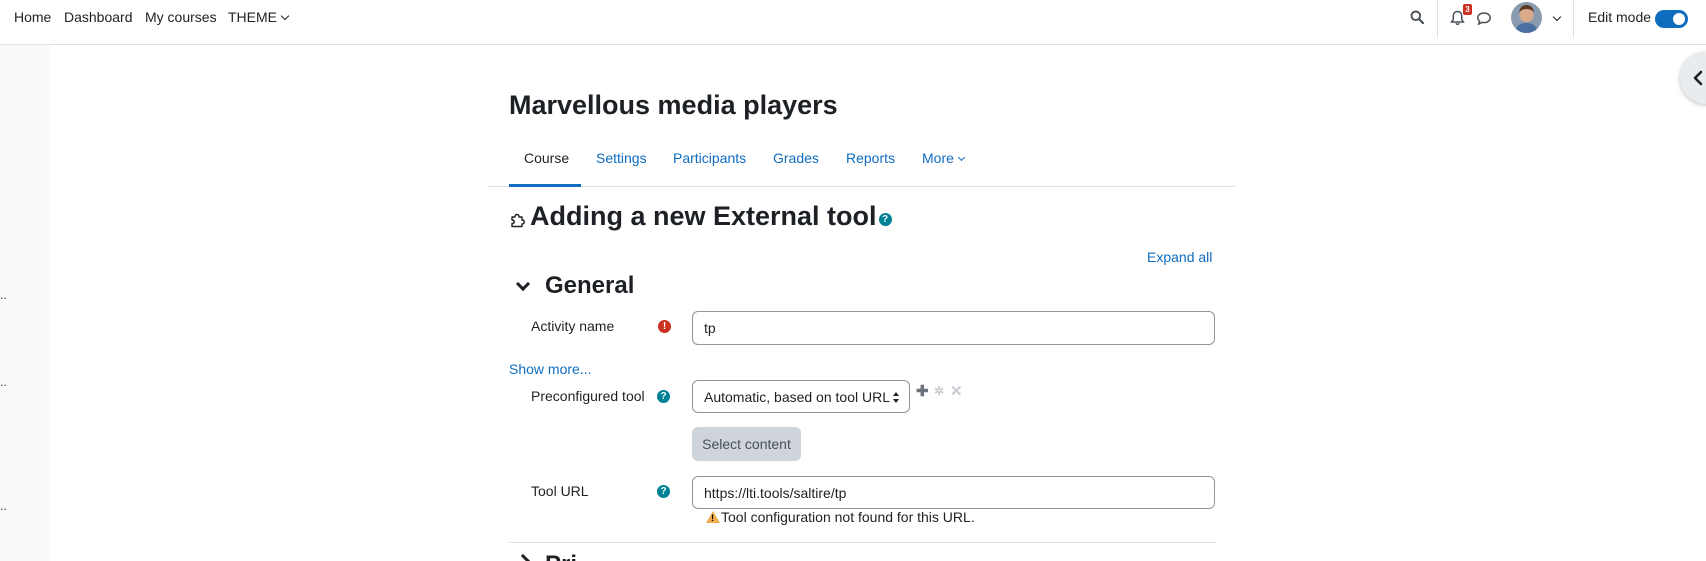 This screenshot has width=1706, height=561. Describe the element at coordinates (621, 158) in the screenshot. I see `tab-settings: Settings` at that location.